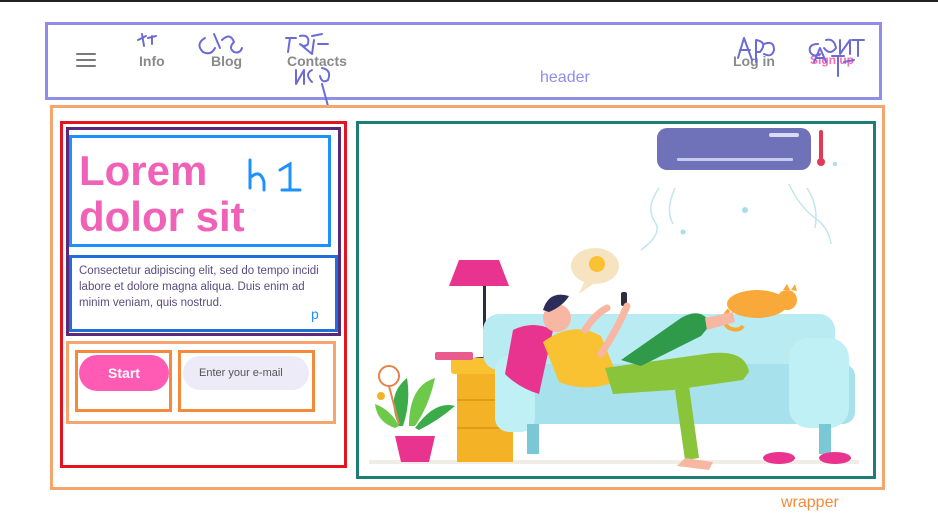 Image resolution: width=938 pixels, height=521 pixels. I want to click on snowflake-icon, so click(758, 198).